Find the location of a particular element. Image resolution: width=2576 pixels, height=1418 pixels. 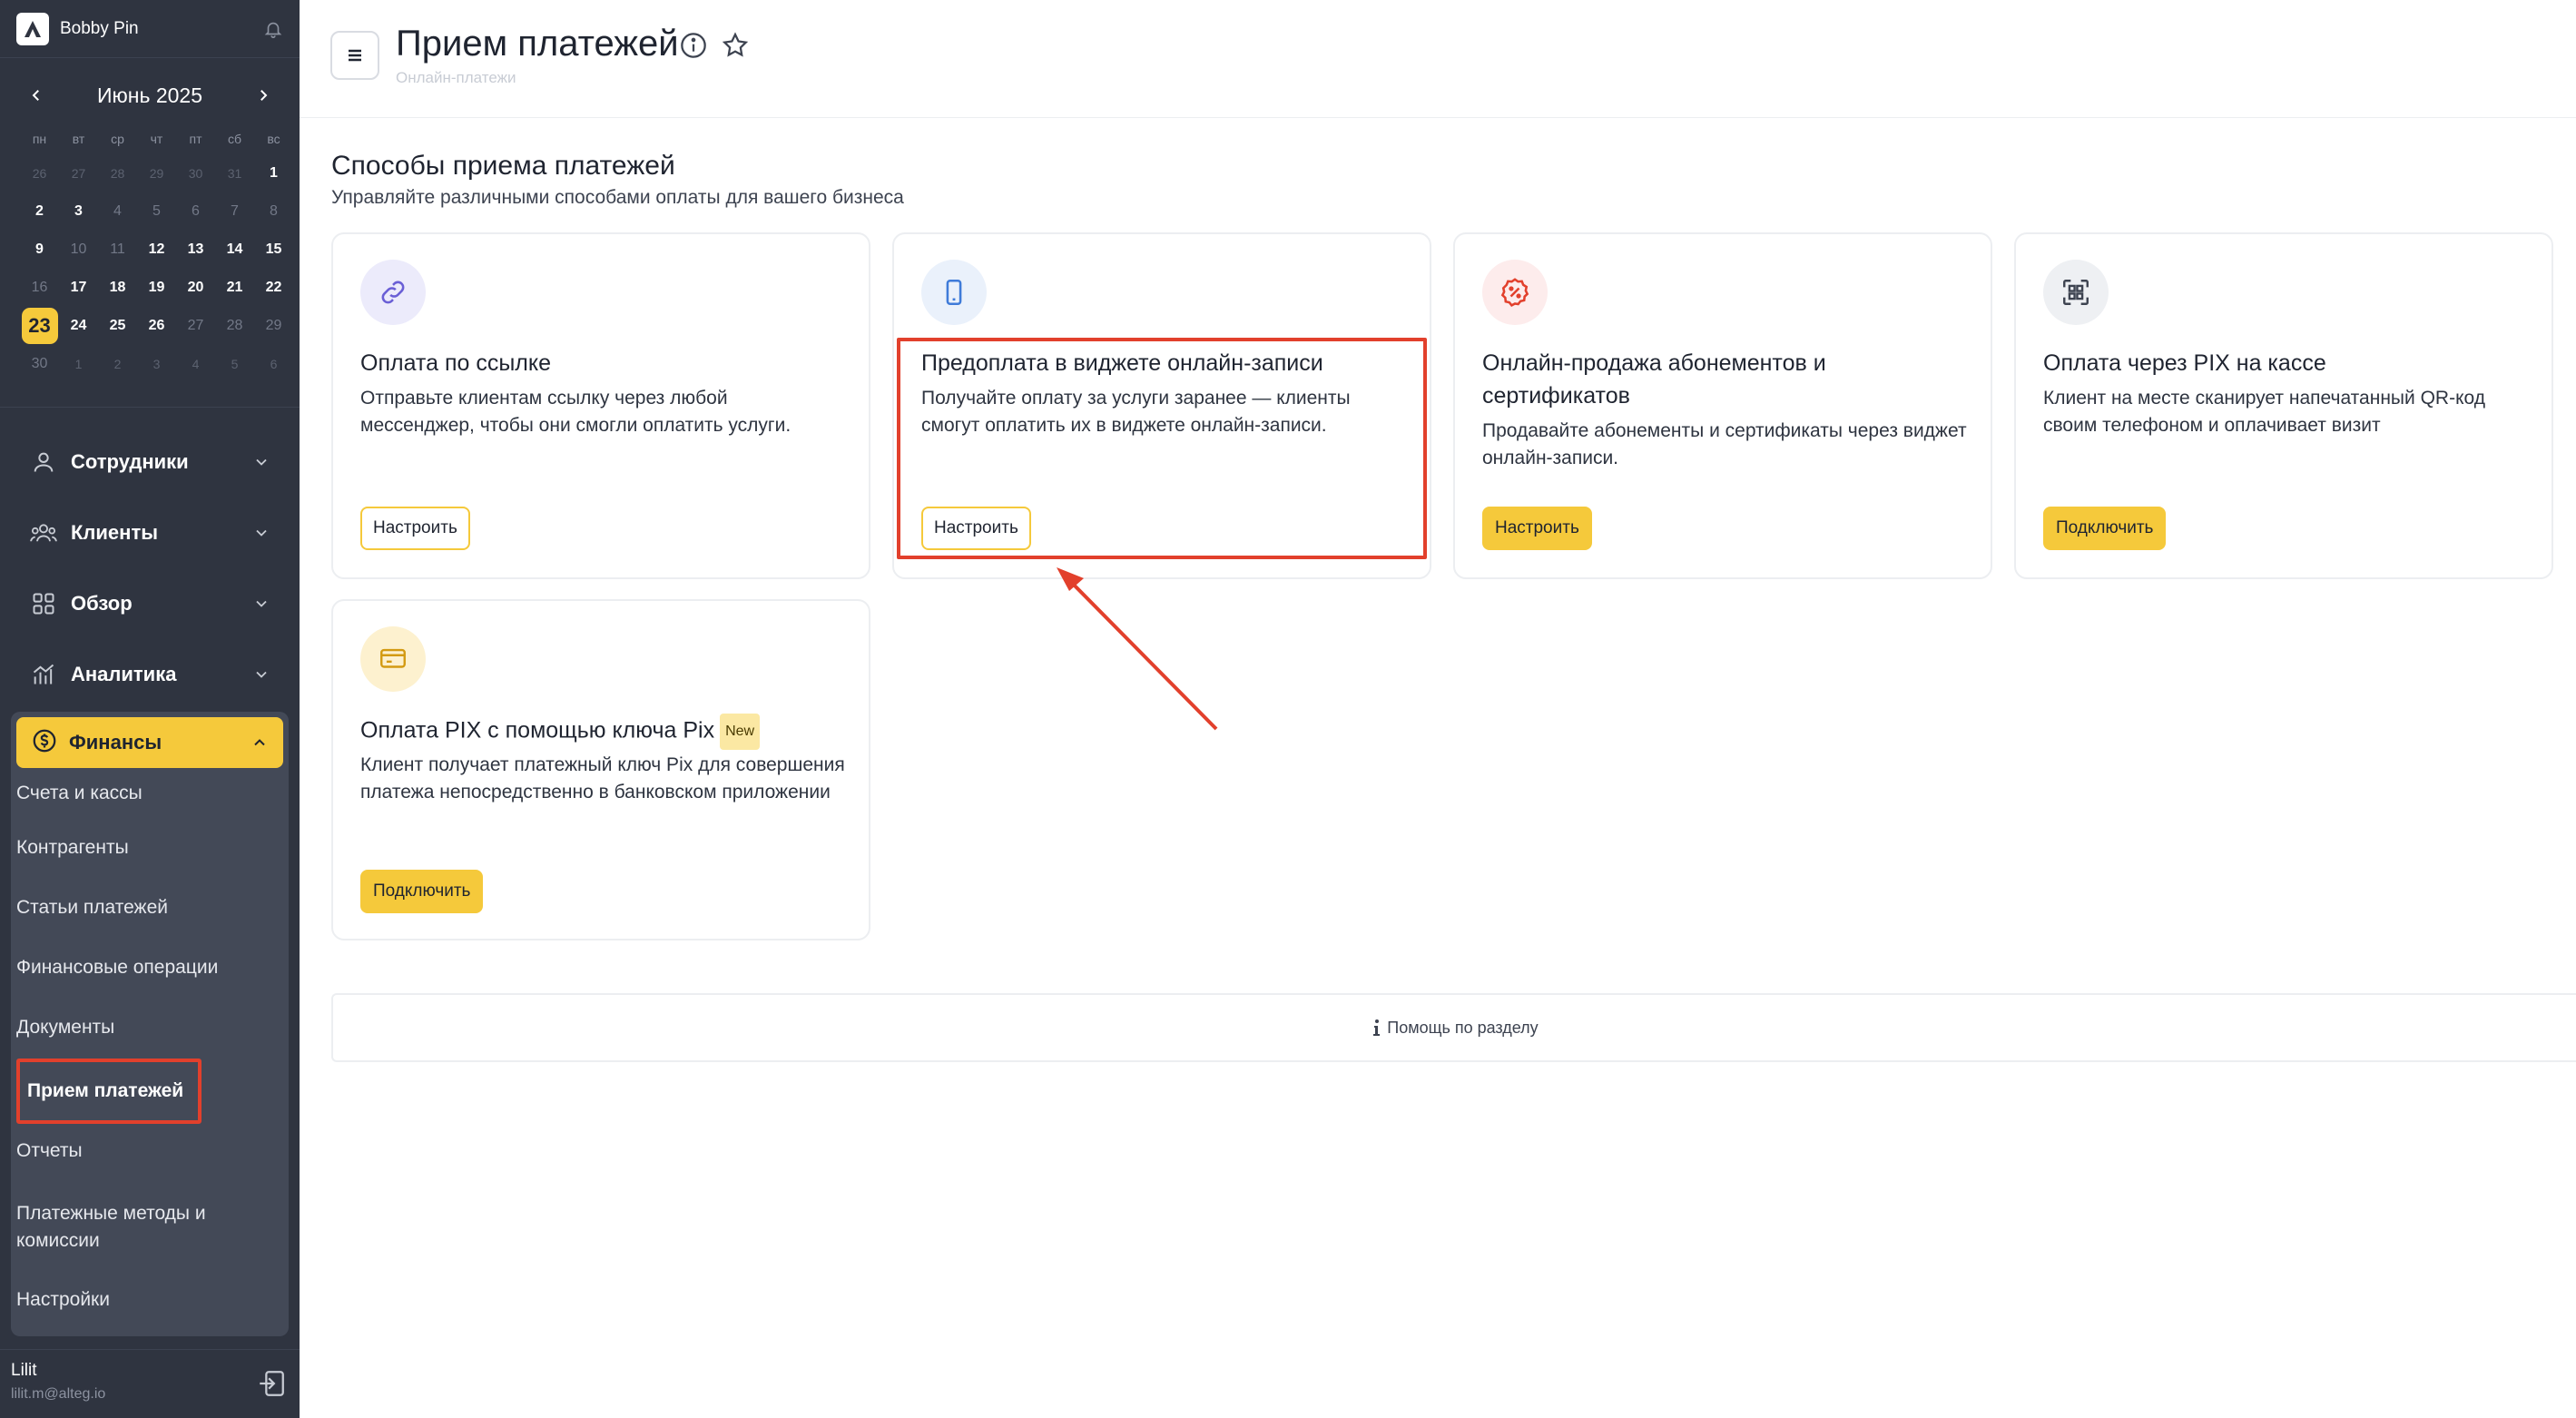

calendar-day-number: 16 is located at coordinates (39, 288).